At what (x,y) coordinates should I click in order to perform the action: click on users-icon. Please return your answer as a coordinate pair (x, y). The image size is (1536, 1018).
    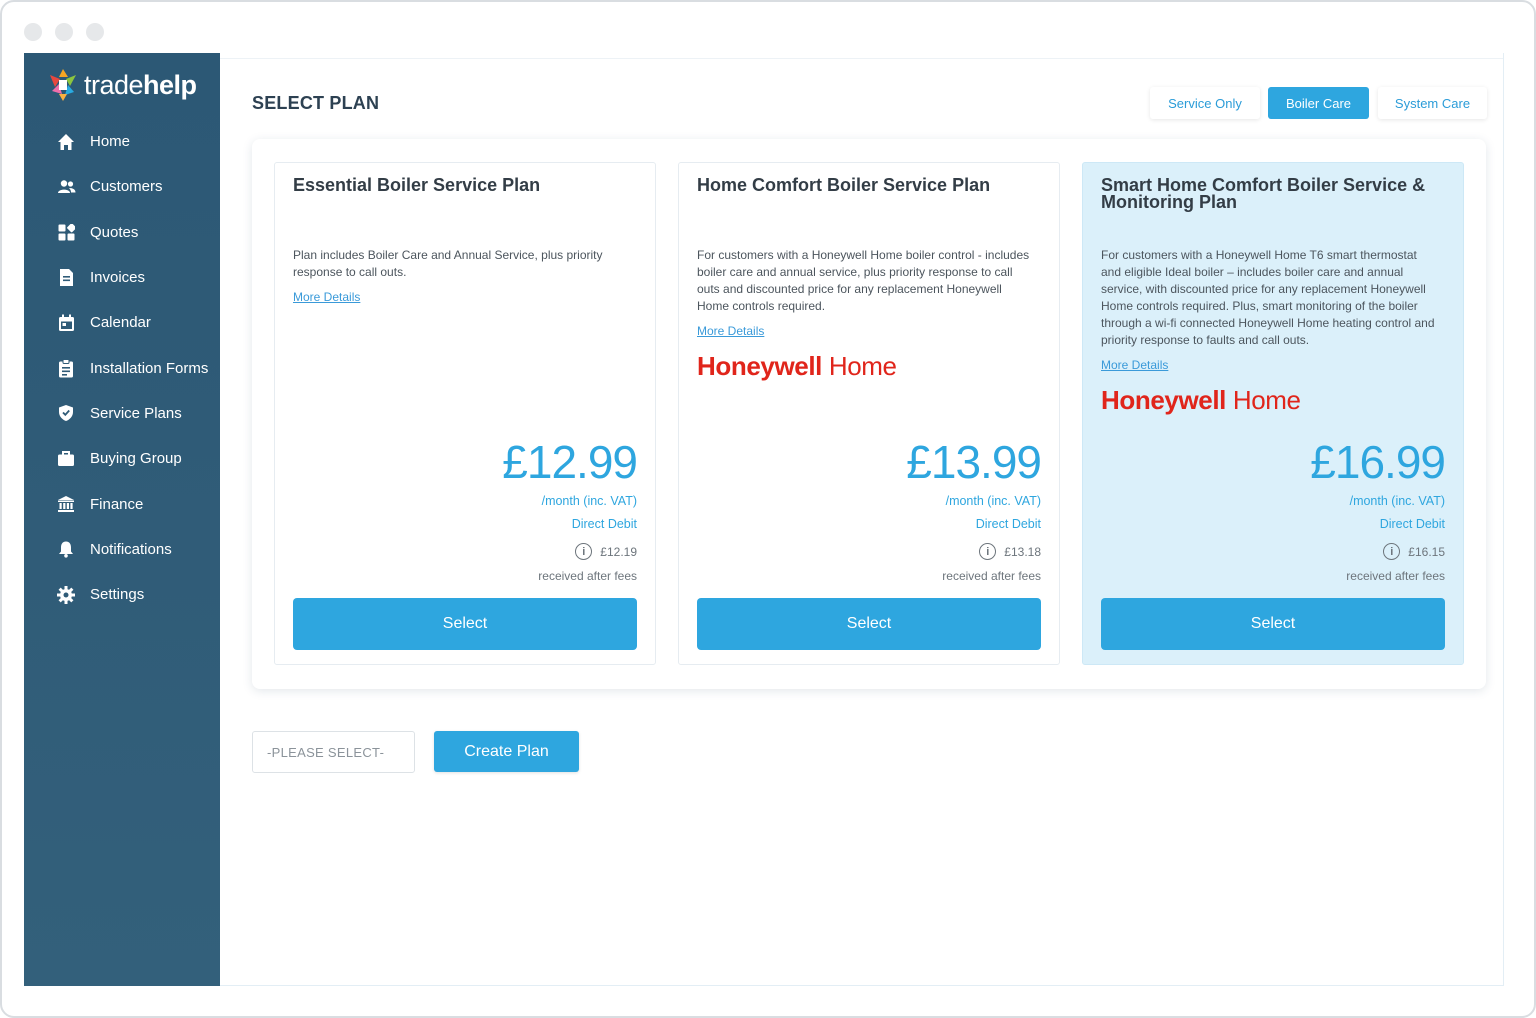
    Looking at the image, I should click on (66, 187).